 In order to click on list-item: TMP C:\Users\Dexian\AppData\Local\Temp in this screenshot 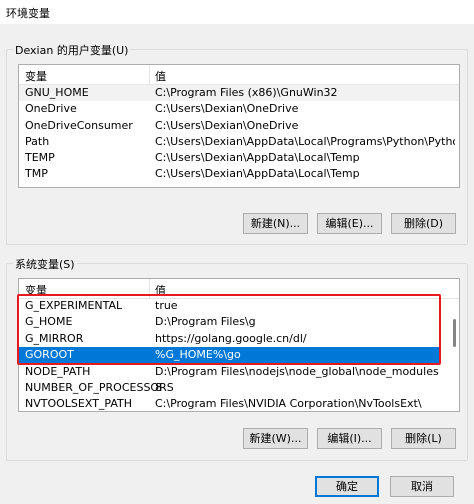, I will do `click(239, 174)`.